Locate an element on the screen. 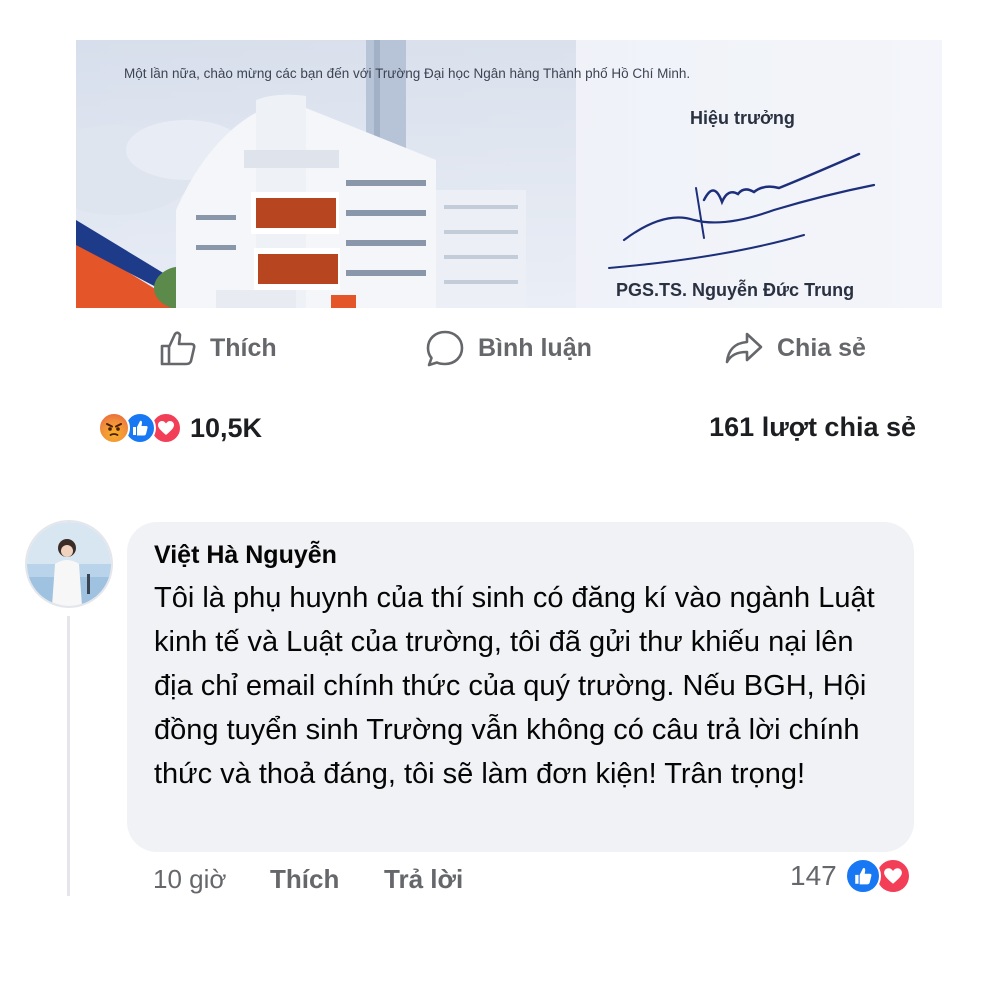  like-label: Thích is located at coordinates (243, 347).